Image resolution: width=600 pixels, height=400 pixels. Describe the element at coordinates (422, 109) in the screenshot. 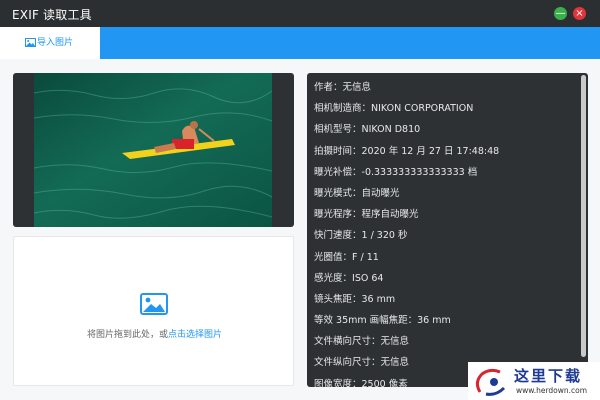

I see `exif-value: NIKON CORPORATION` at that location.